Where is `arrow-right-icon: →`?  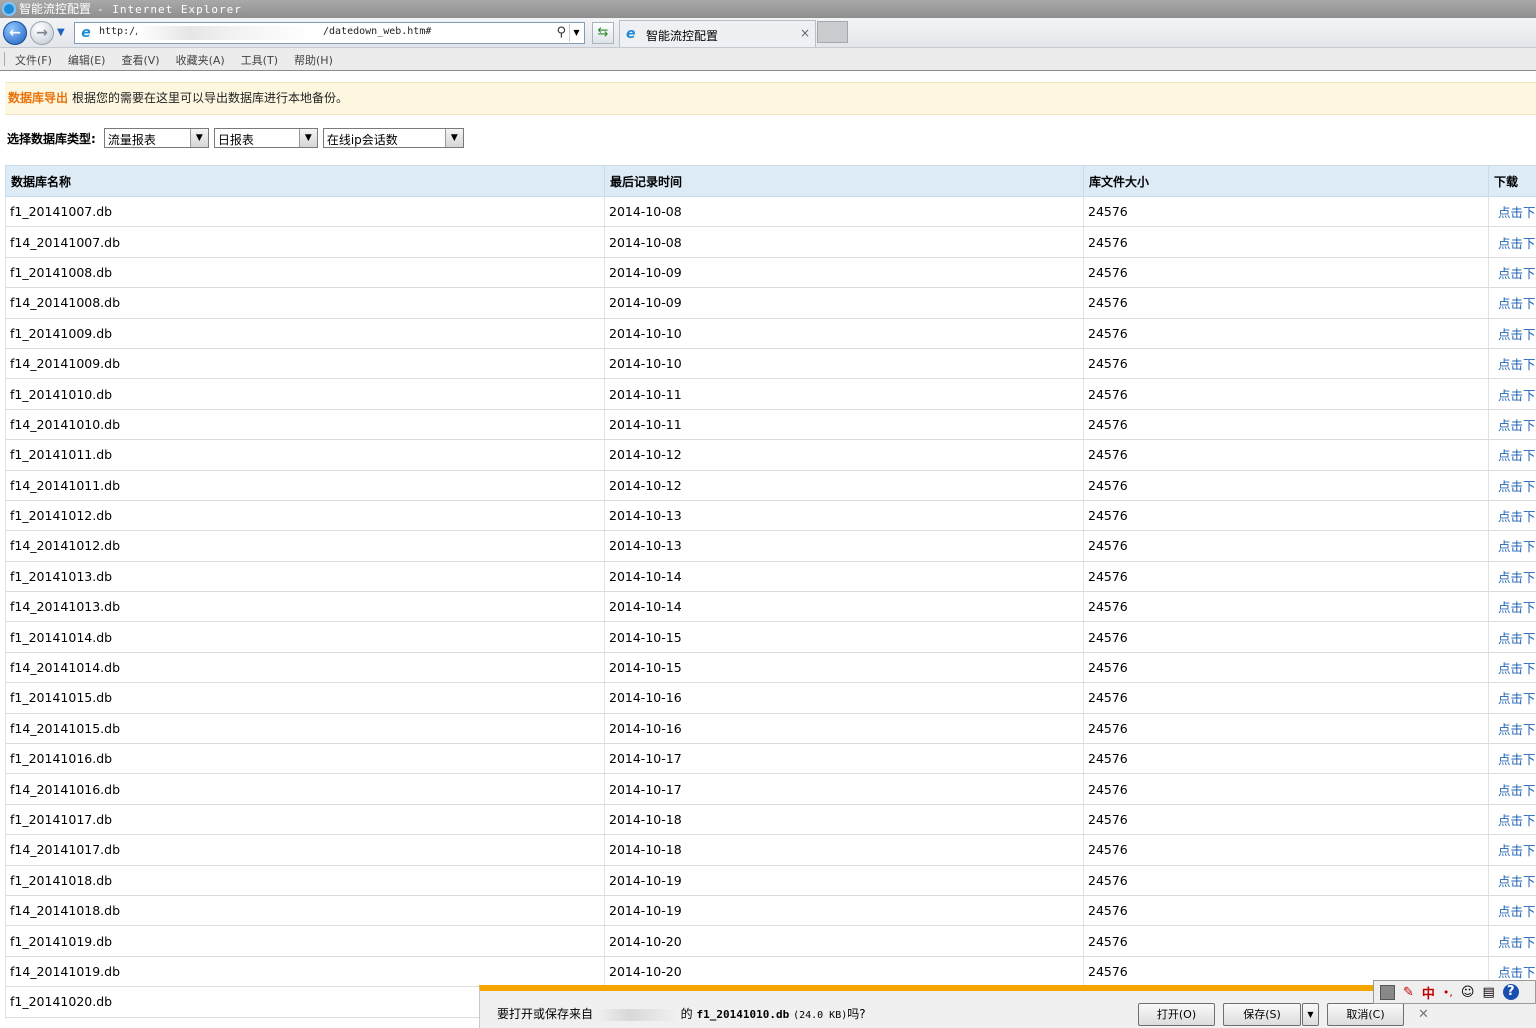 arrow-right-icon: → is located at coordinates (42, 33).